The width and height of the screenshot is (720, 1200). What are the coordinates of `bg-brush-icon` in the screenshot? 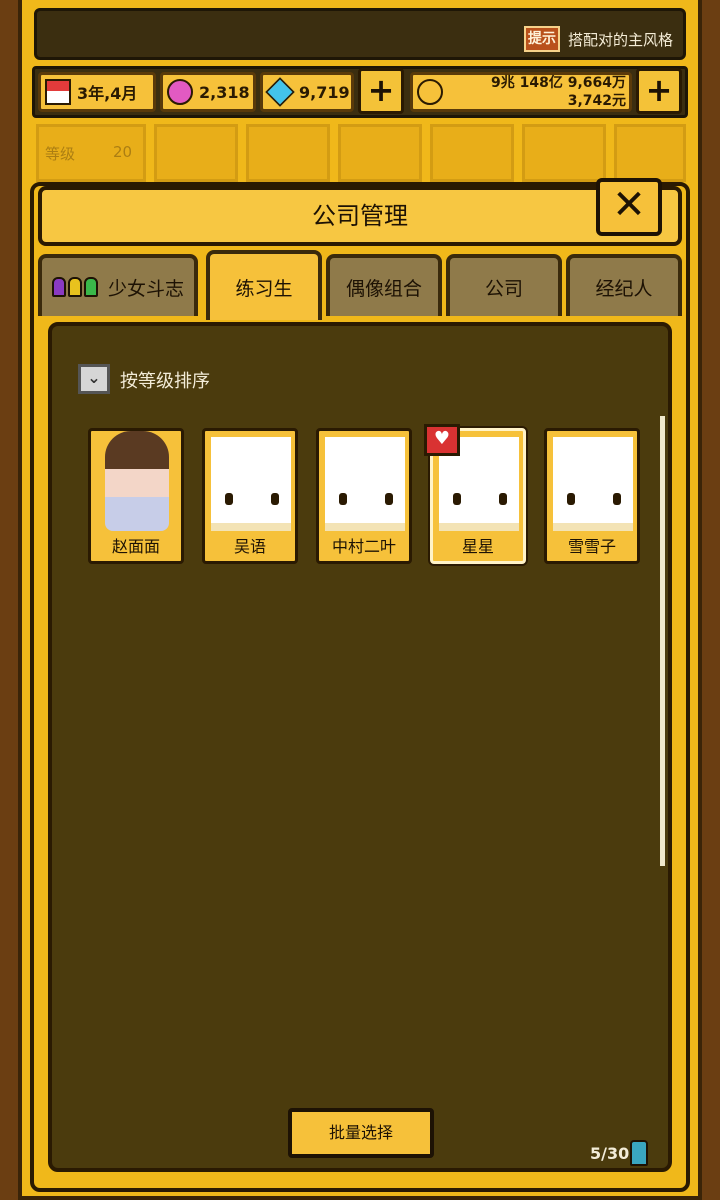 It's located at (564, 153).